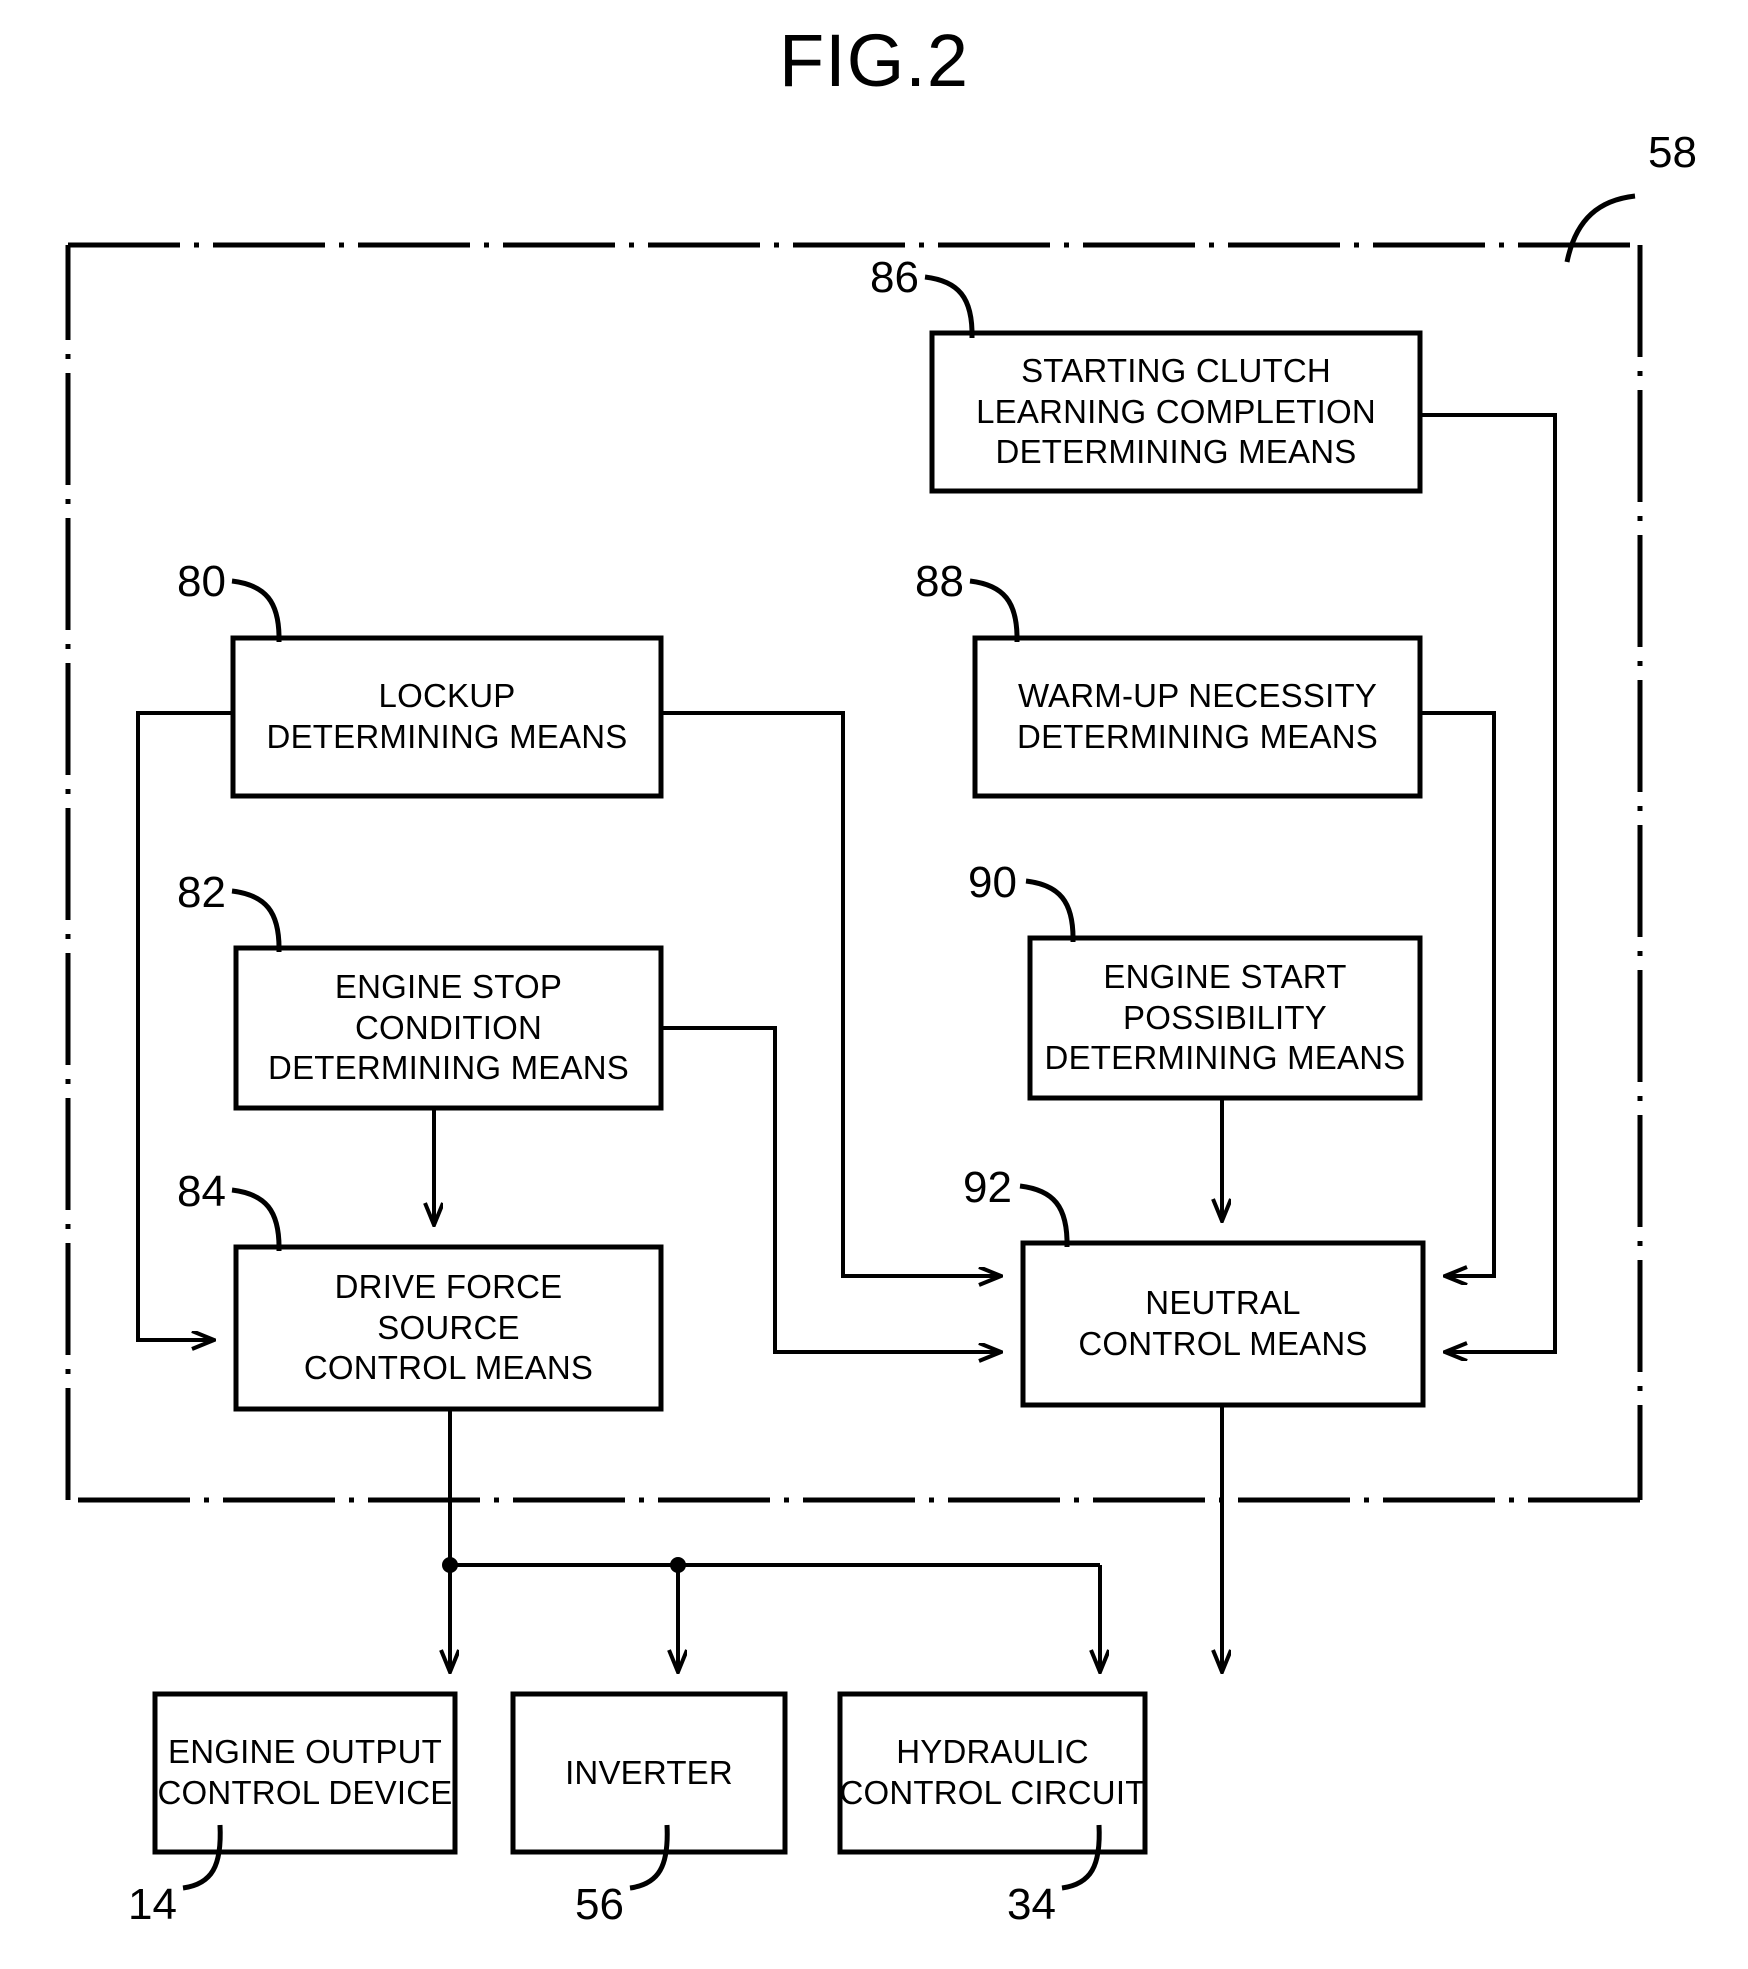  I want to click on ref-number-80: 80, so click(201, 581).